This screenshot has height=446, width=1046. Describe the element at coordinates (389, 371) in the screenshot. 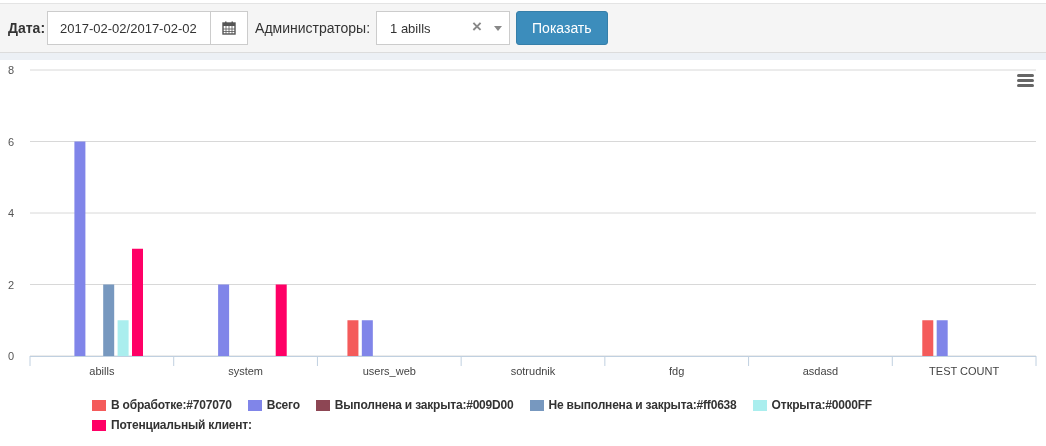

I see `x-axis-label: users_web` at that location.